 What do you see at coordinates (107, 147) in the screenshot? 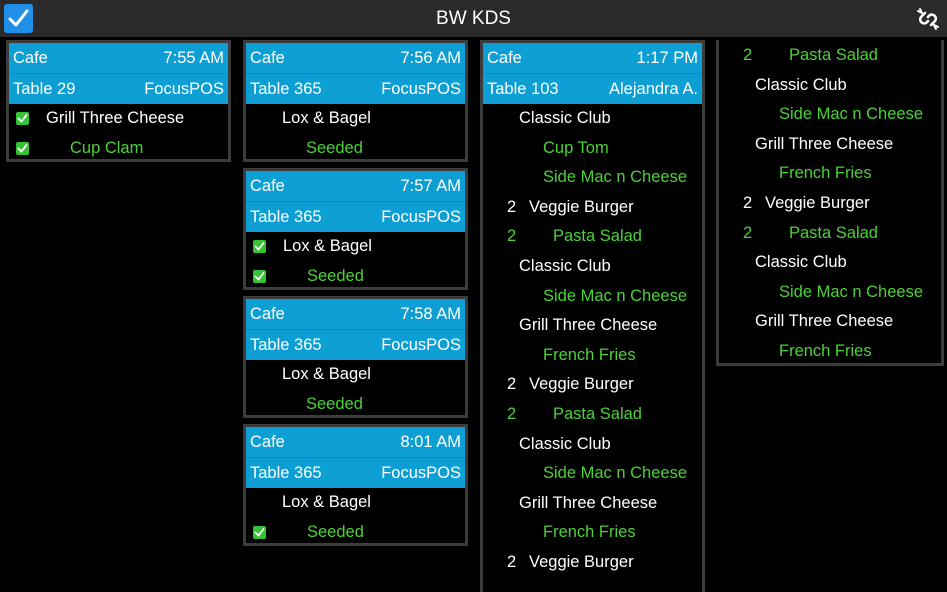
I see `item-label: Cup Clam` at bounding box center [107, 147].